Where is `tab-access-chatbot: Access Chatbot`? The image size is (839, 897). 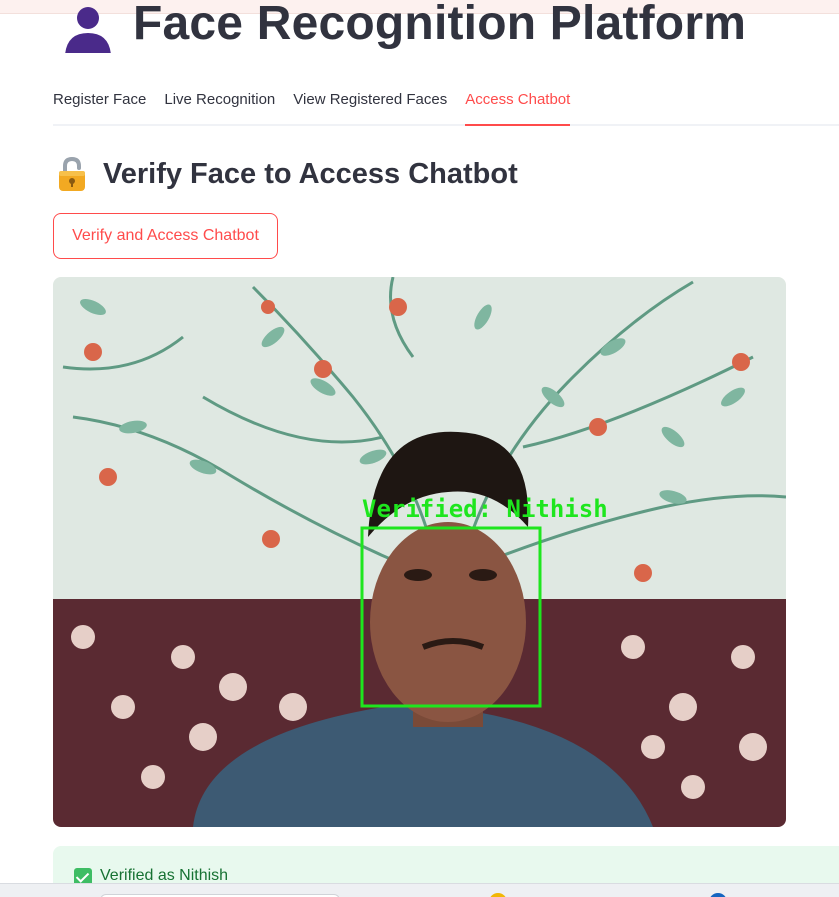 tab-access-chatbot: Access Chatbot is located at coordinates (518, 106).